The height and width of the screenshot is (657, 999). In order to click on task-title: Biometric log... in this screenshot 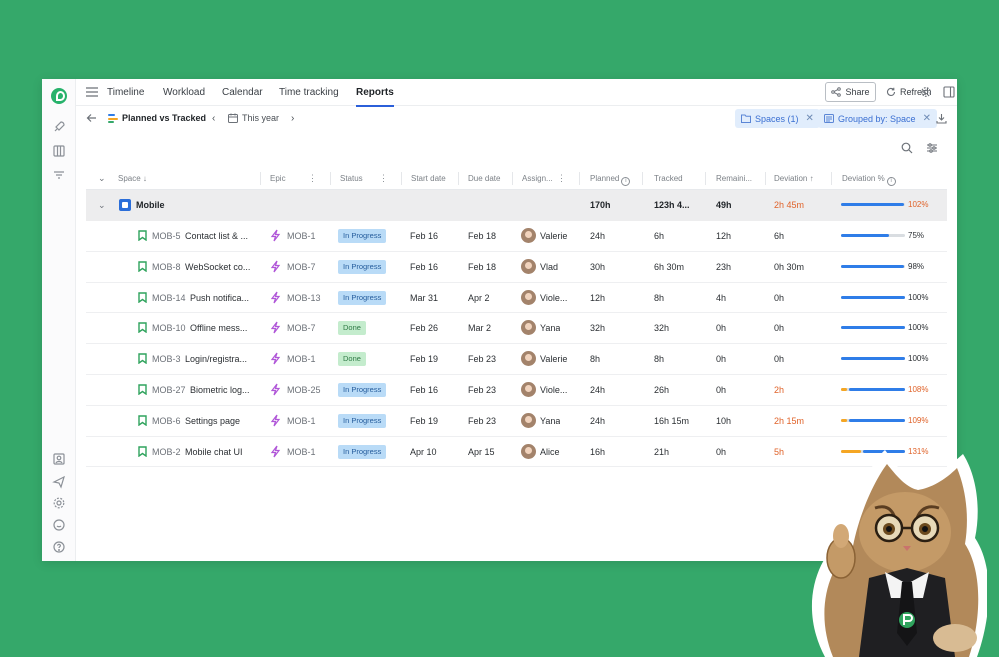, I will do `click(220, 390)`.